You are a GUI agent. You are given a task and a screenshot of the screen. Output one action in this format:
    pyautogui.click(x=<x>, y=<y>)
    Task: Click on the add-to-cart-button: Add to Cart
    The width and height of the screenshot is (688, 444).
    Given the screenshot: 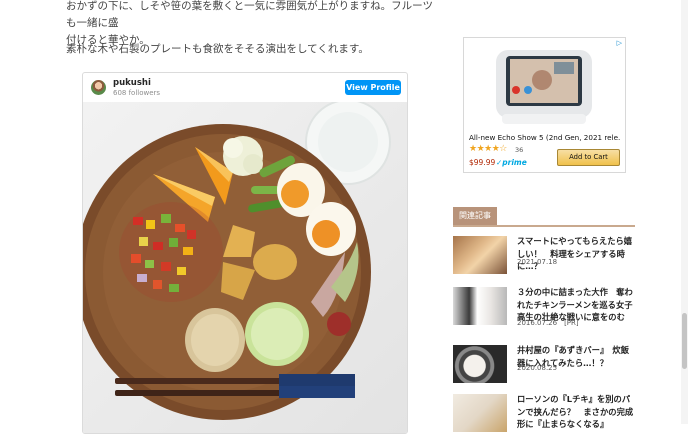 What is the action you would take?
    pyautogui.click(x=588, y=157)
    